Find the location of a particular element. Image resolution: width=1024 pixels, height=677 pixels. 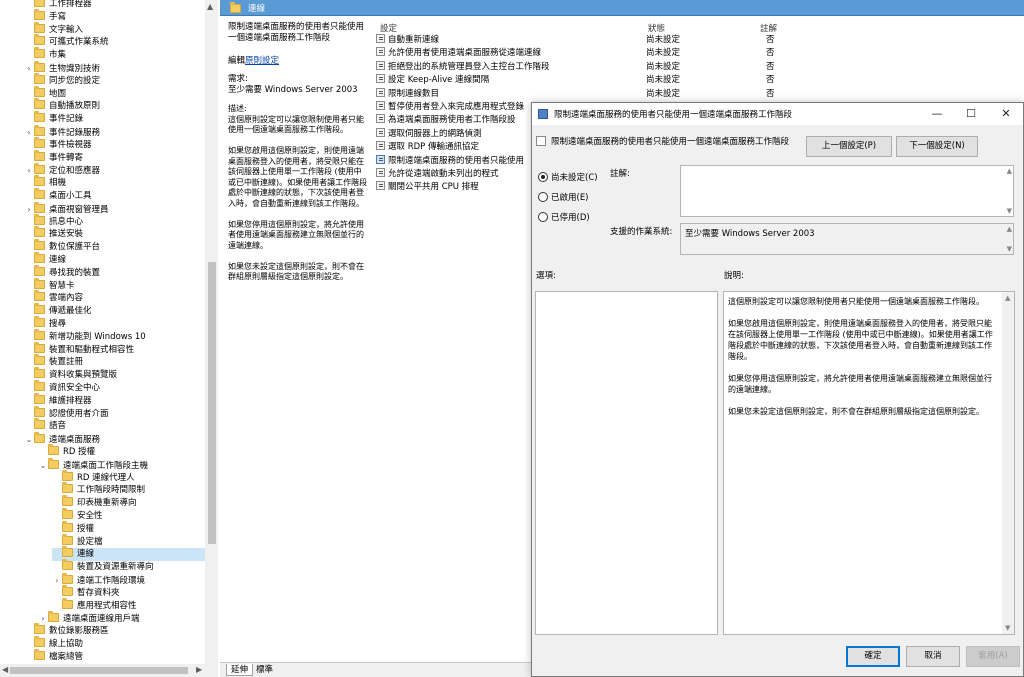

tree-item: 相機 is located at coordinates (114, 182).